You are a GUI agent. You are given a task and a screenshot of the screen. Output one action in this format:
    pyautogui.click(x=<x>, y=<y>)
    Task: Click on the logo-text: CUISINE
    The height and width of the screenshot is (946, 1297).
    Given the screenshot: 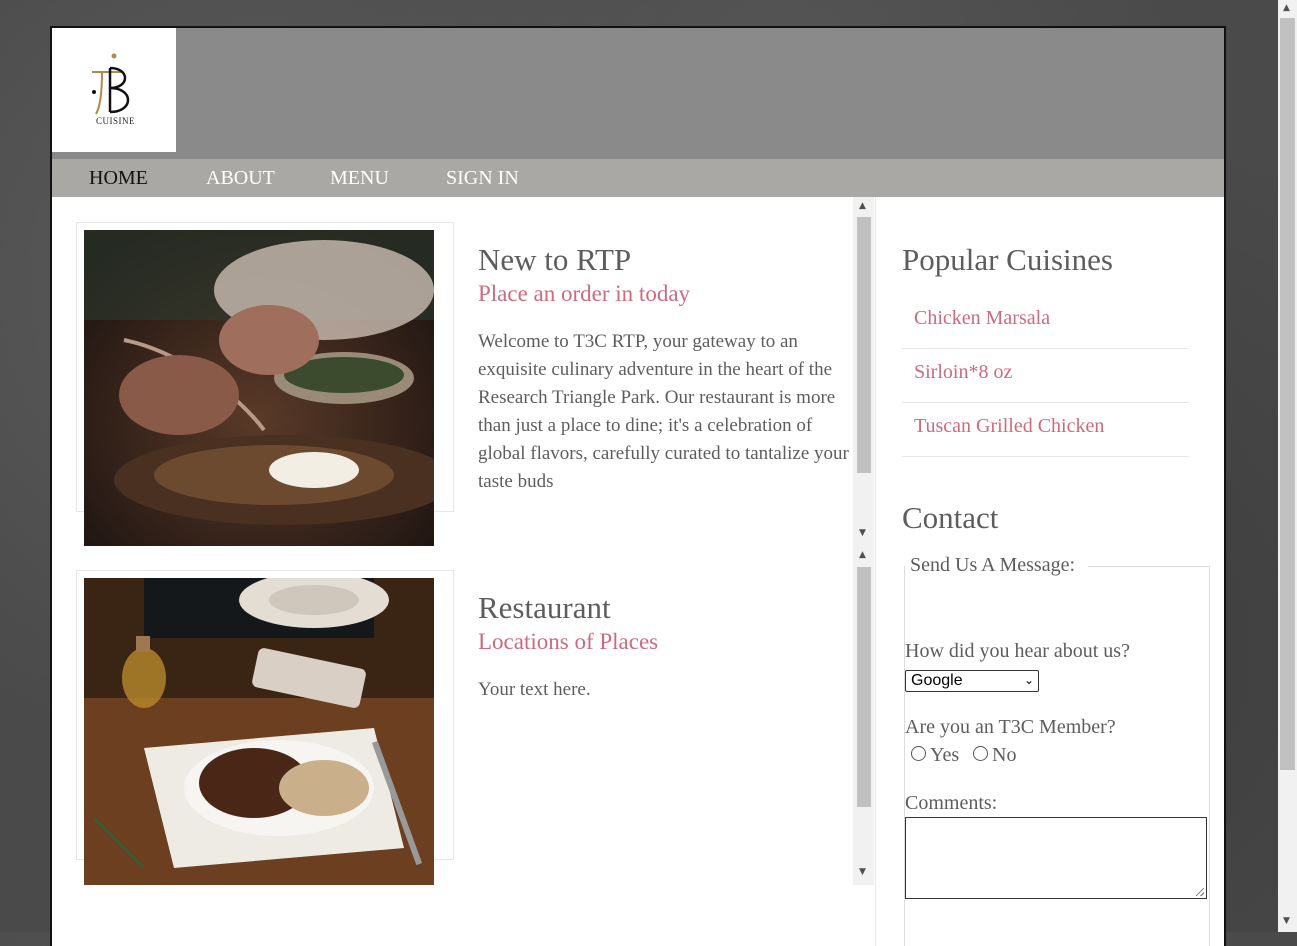 What is the action you would take?
    pyautogui.click(x=115, y=121)
    